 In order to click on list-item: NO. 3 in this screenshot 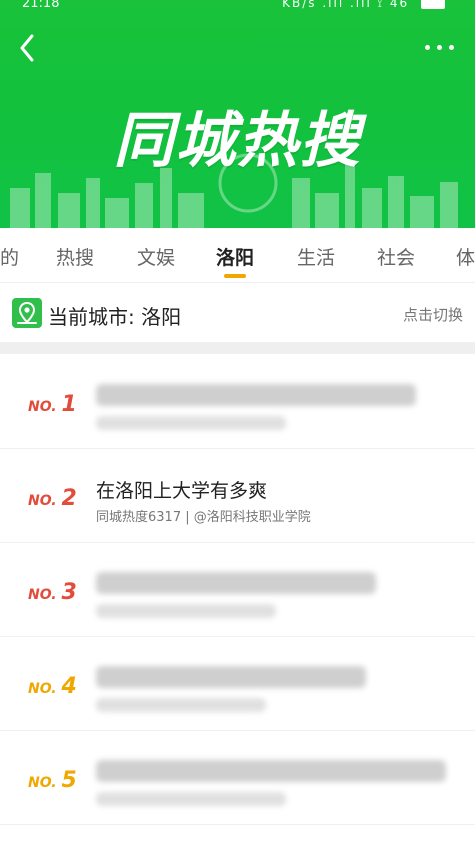, I will do `click(237, 589)`.